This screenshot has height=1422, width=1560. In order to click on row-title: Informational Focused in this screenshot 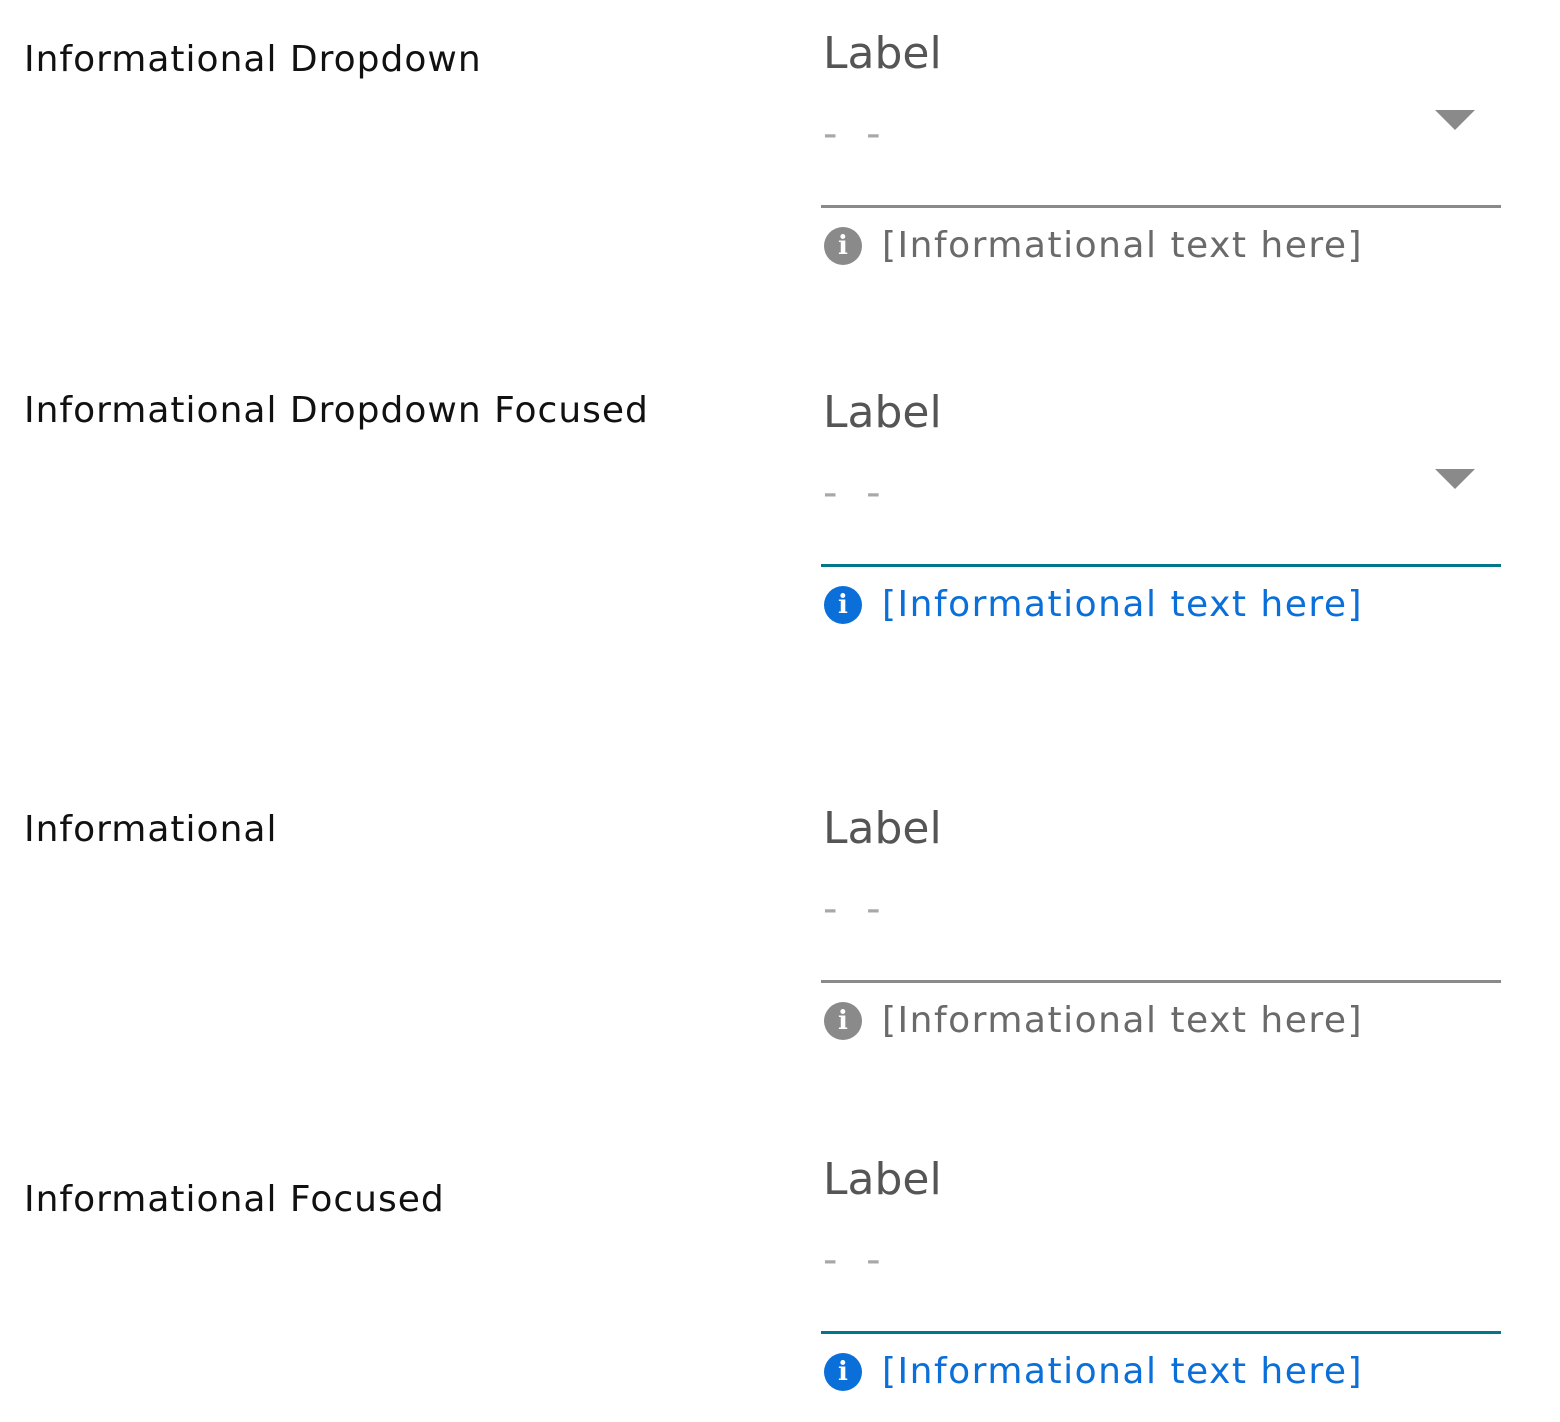, I will do `click(234, 1199)`.